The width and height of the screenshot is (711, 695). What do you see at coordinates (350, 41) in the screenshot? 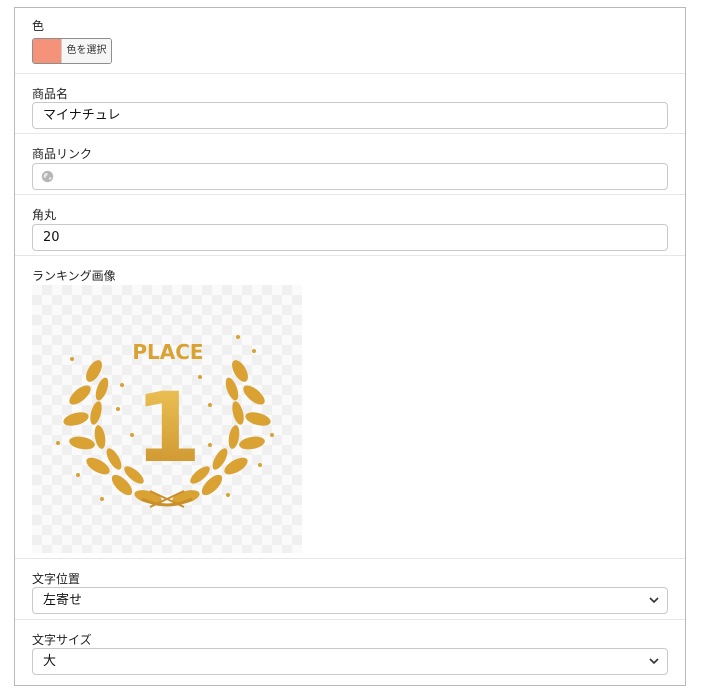
I see `color-section: 色 色を選択` at bounding box center [350, 41].